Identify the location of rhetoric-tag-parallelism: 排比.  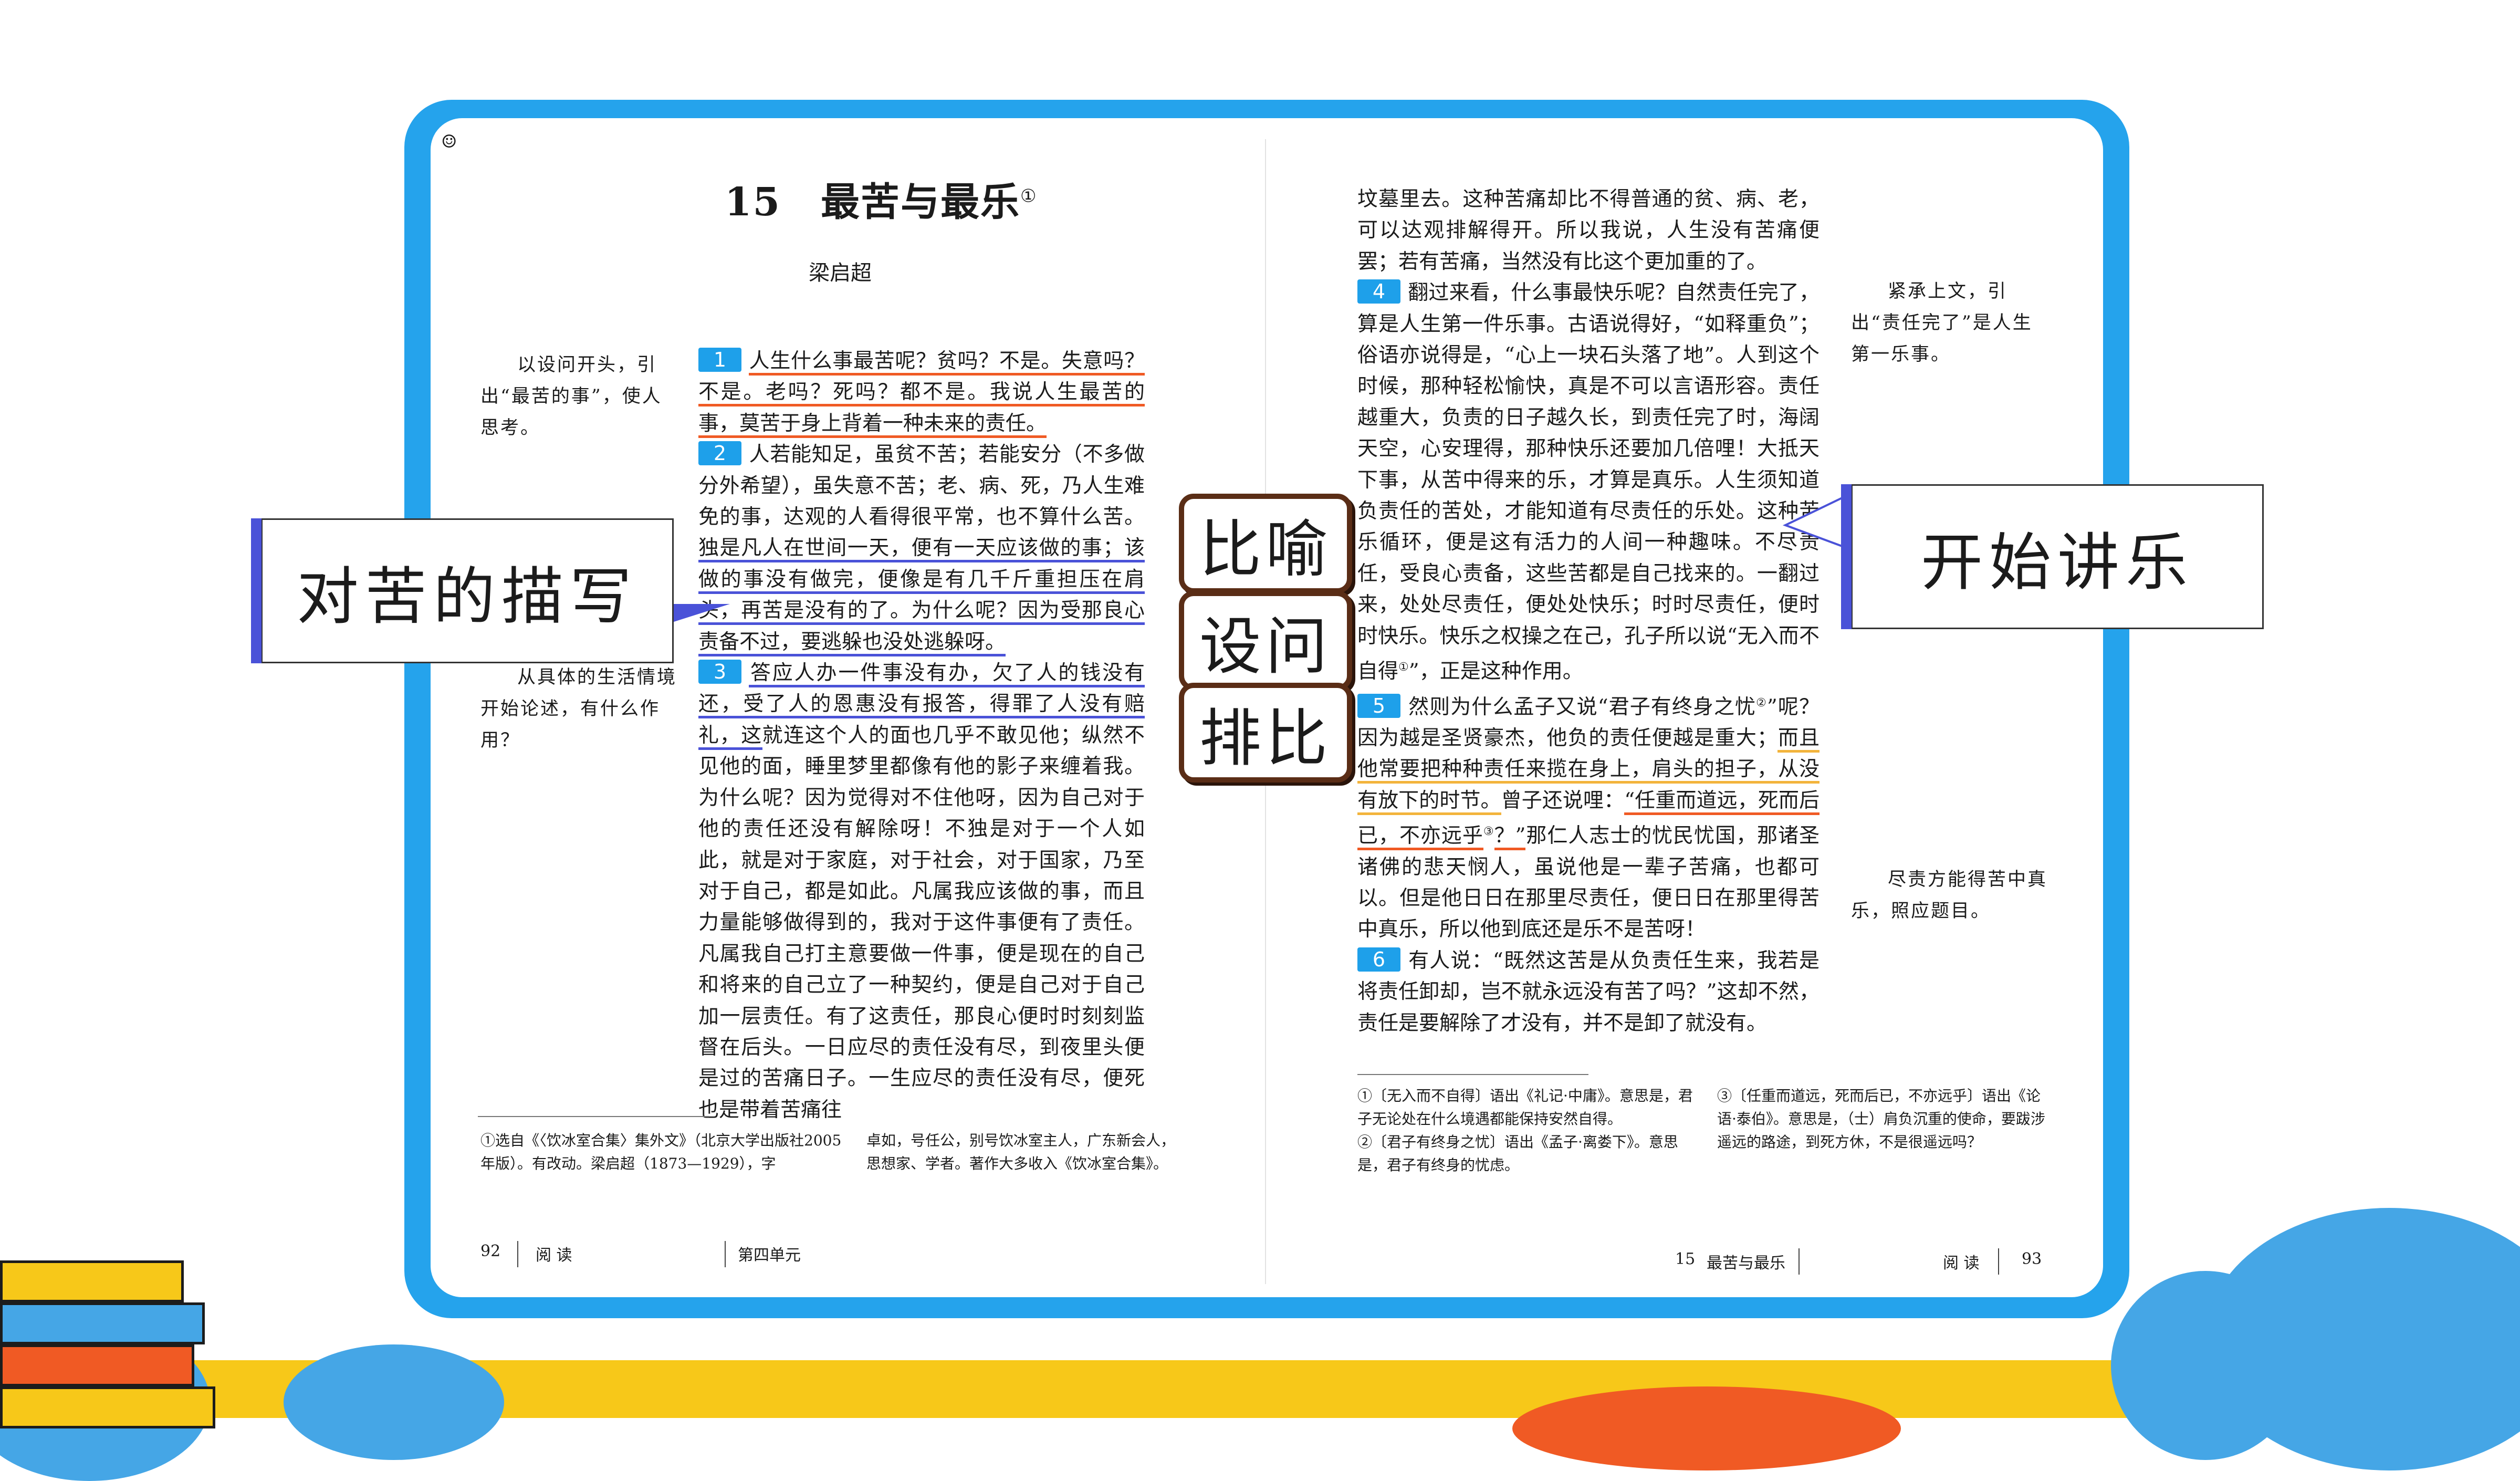
(1265, 733).